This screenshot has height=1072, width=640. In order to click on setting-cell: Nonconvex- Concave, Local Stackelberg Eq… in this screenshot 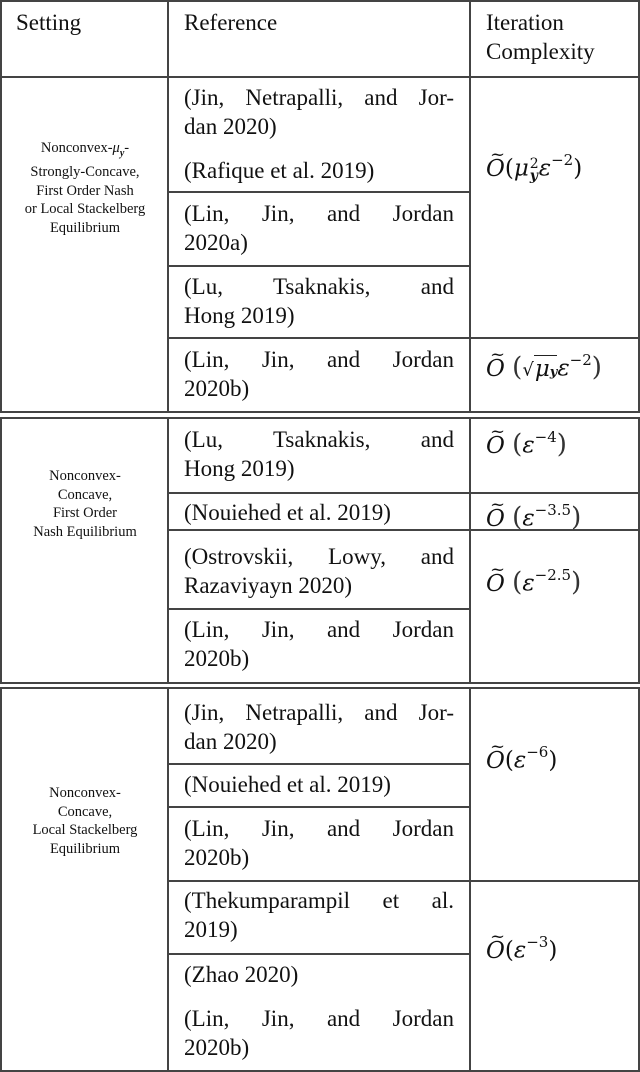, I will do `click(85, 821)`.